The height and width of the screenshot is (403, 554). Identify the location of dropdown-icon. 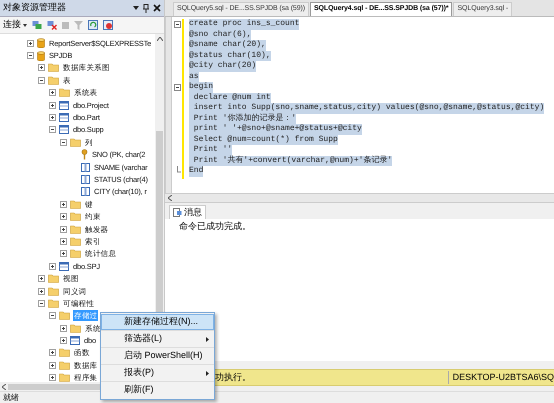
(136, 8).